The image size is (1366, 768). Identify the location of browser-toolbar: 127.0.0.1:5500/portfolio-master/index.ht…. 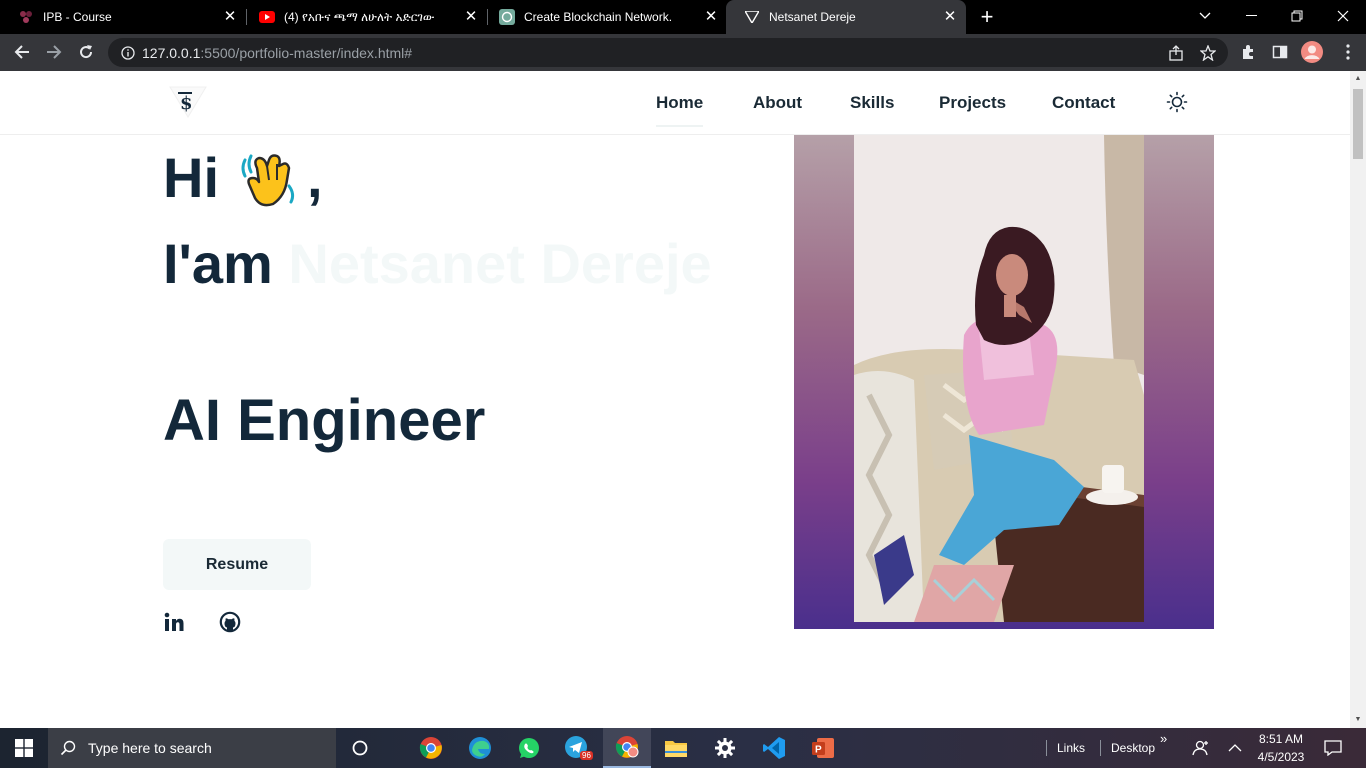
(683, 52).